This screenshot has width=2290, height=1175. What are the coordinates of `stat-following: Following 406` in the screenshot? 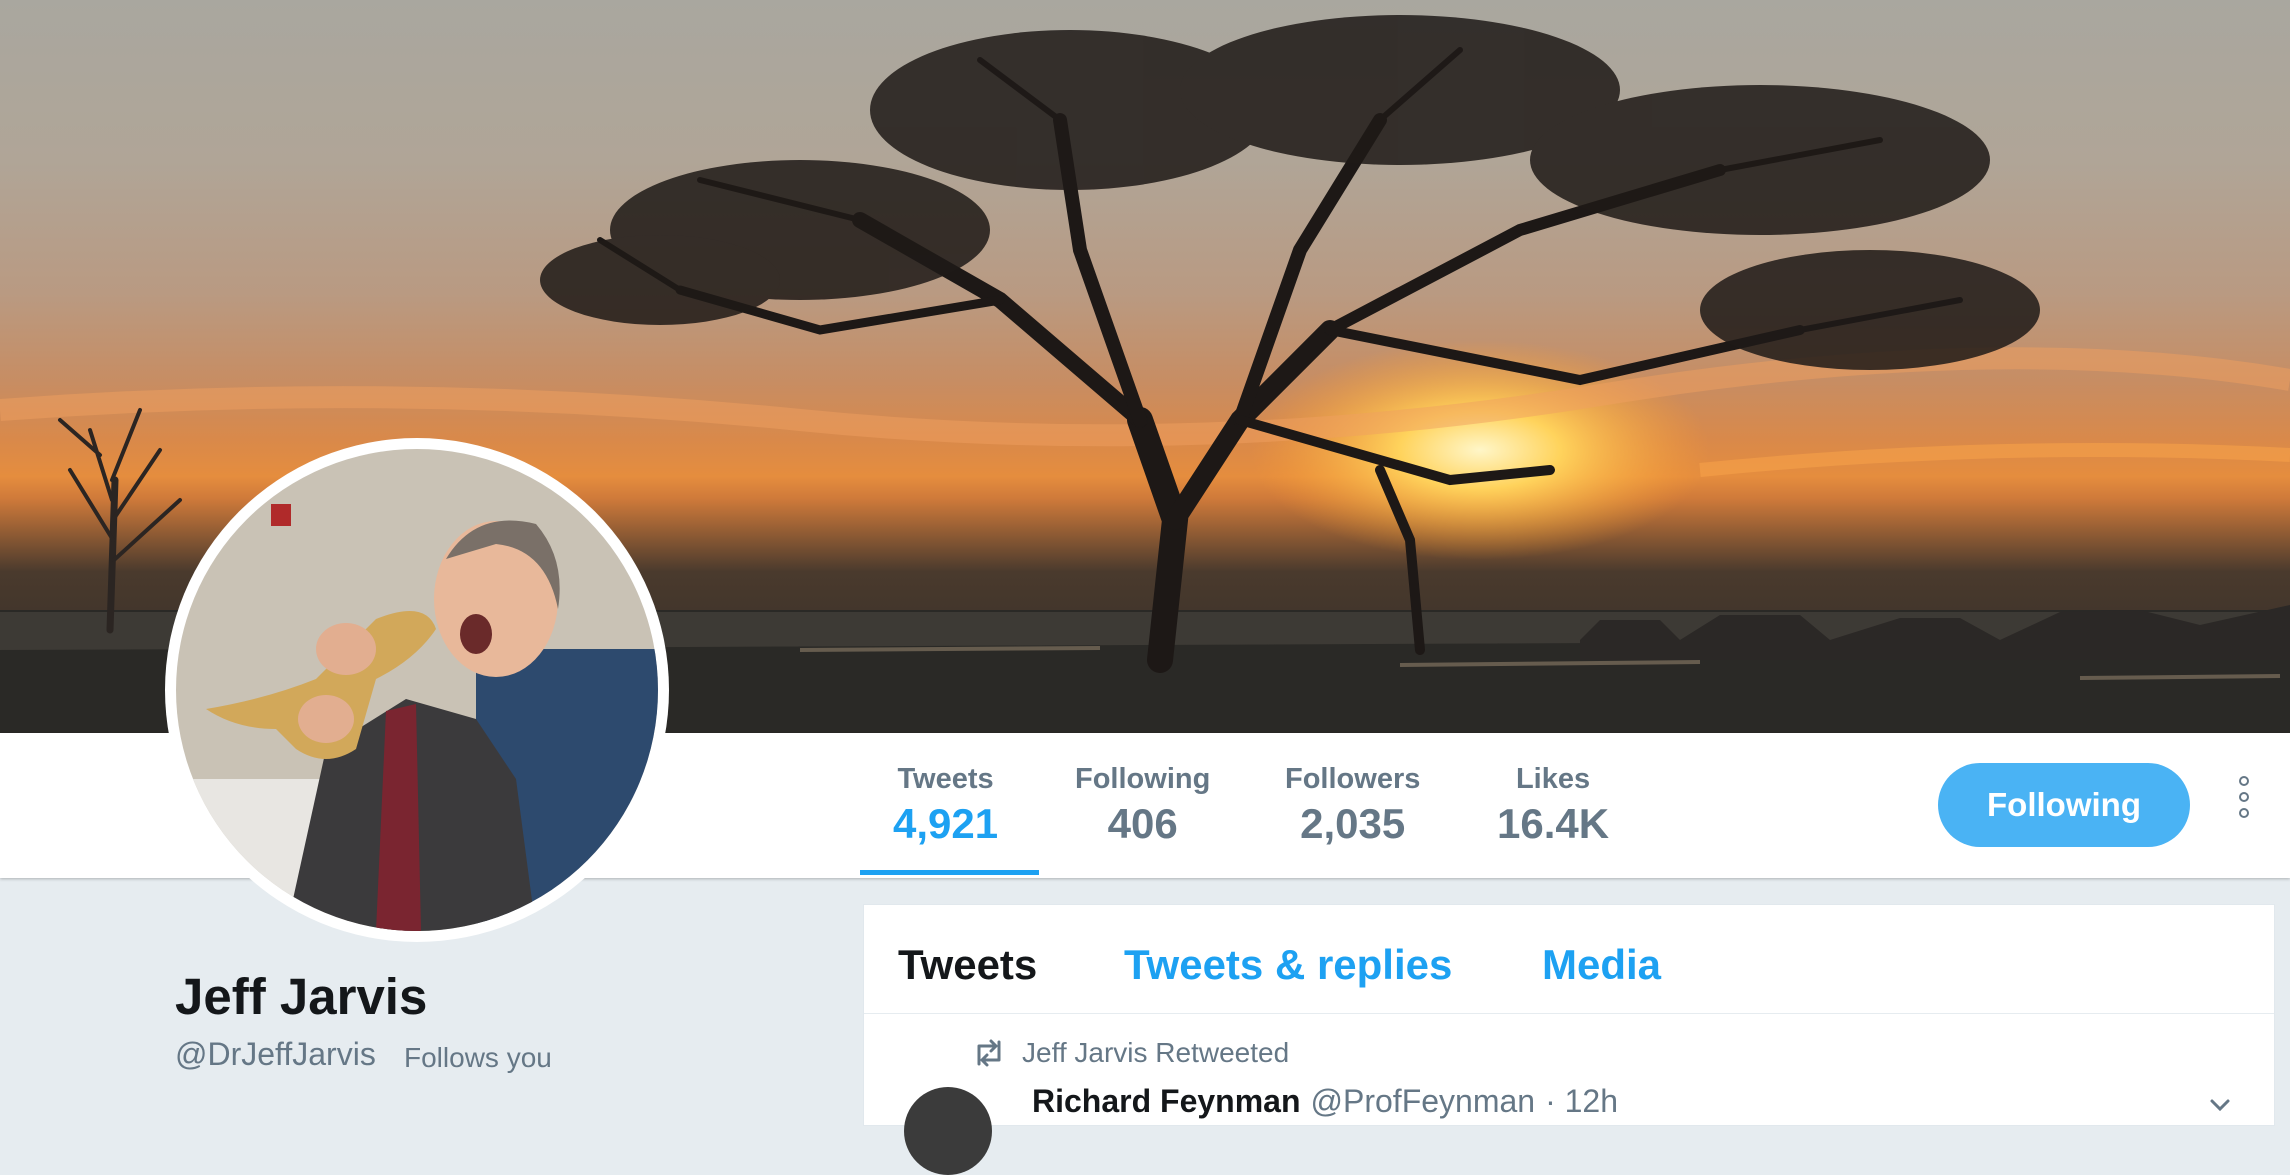 It's located at (1142, 805).